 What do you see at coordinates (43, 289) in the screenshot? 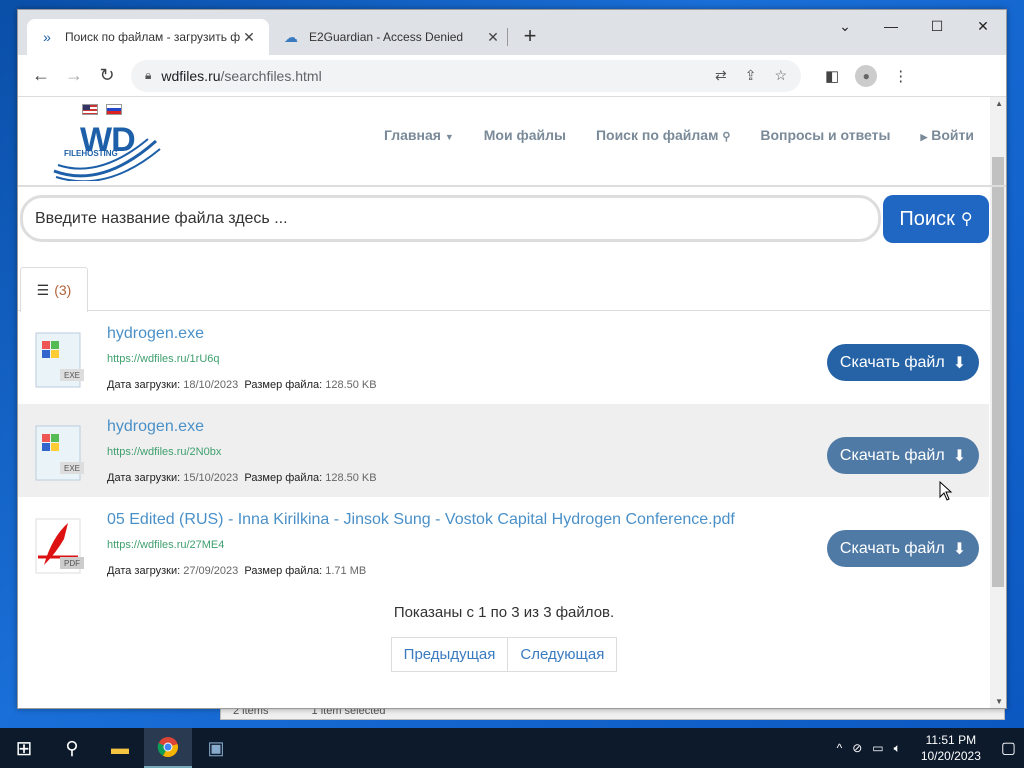
I see `list-icon: ☰` at bounding box center [43, 289].